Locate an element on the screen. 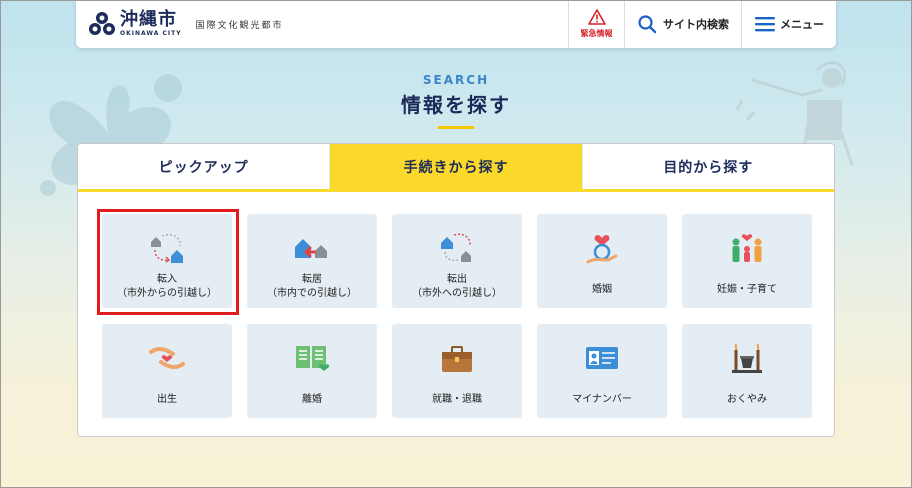 This screenshot has height=488, width=912. briefcase-icon is located at coordinates (457, 359).